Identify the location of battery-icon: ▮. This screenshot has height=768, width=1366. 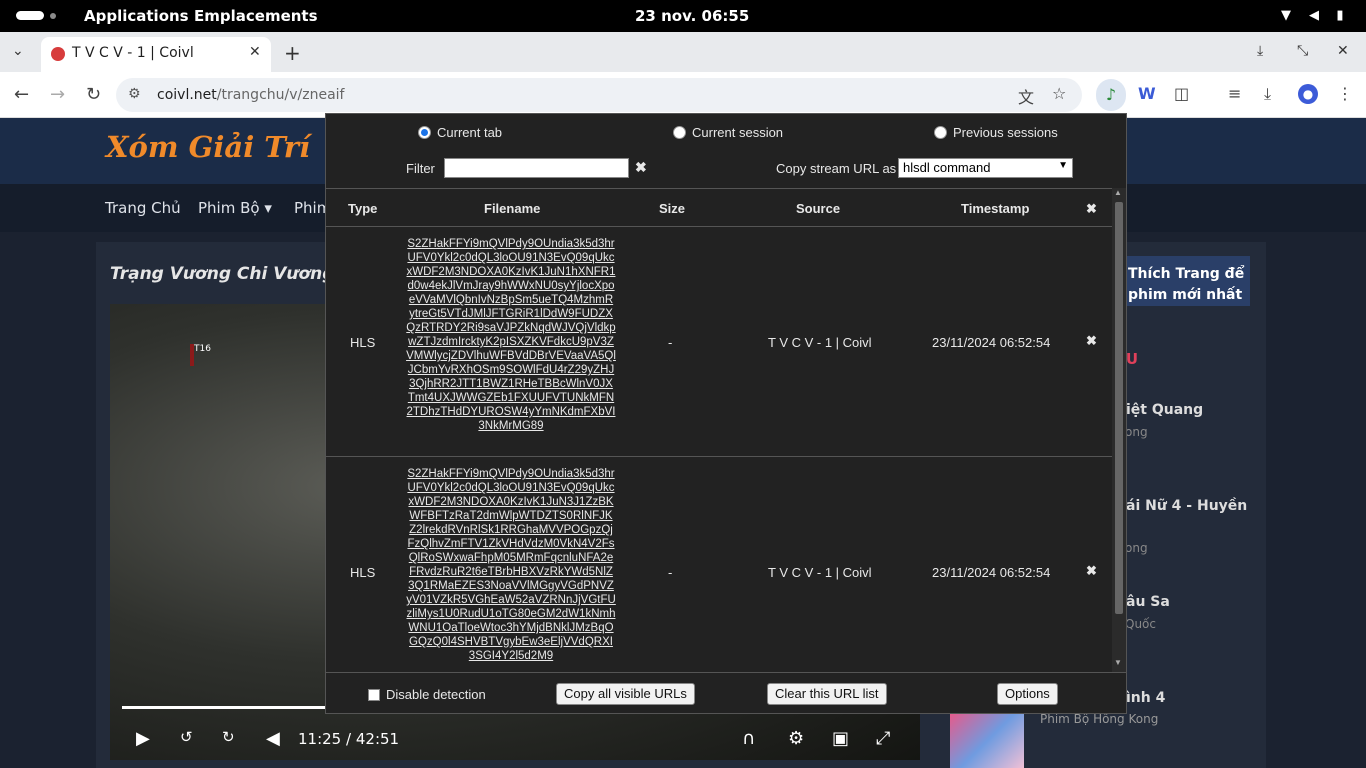
(1340, 16).